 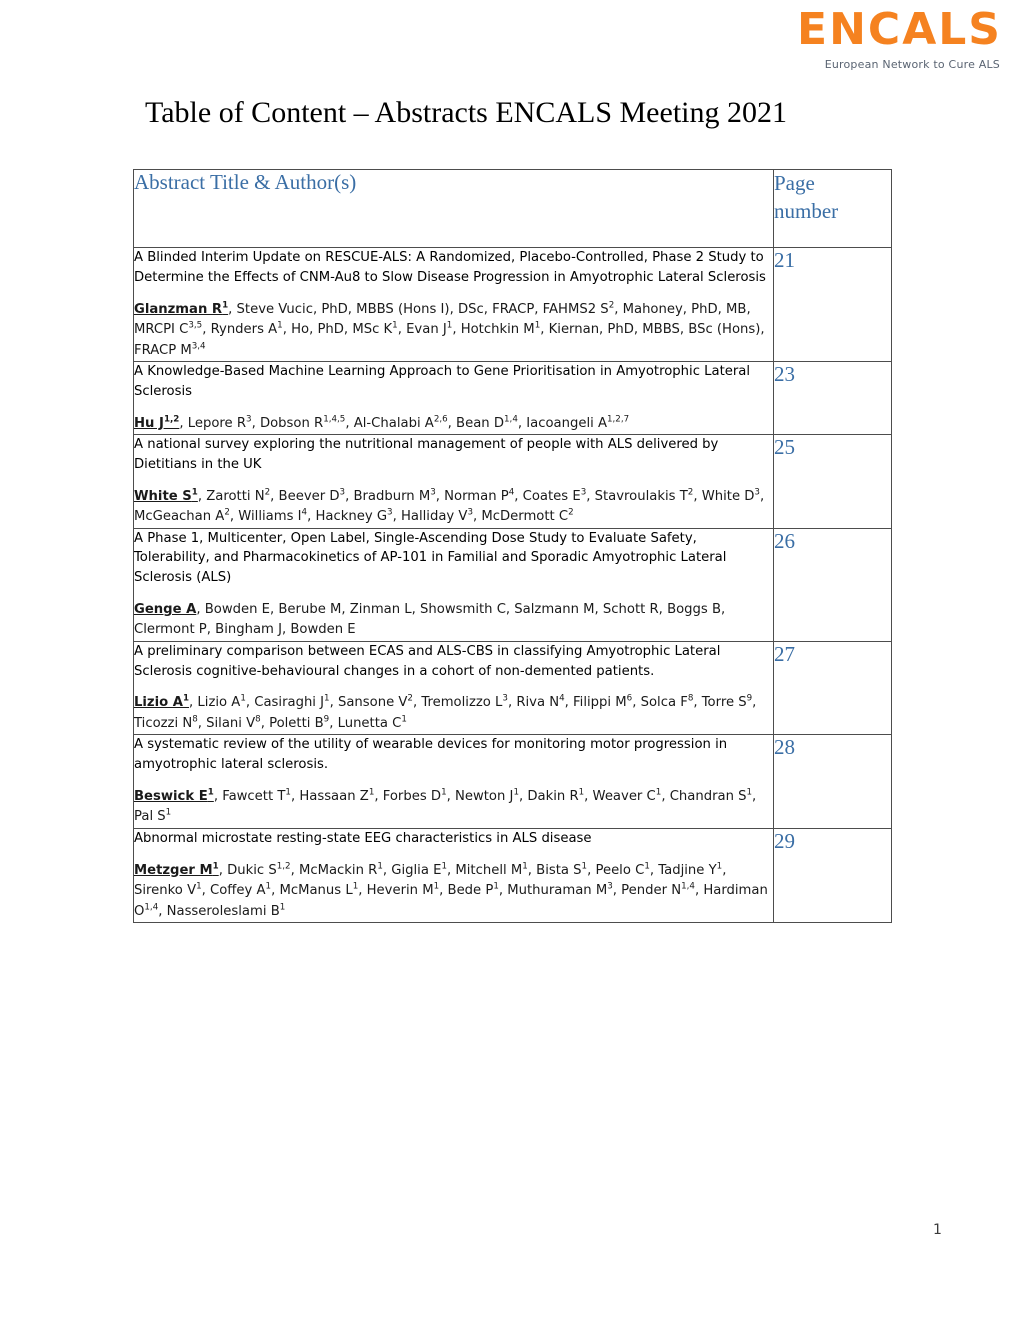 I want to click on lead-author: Metzger M1, so click(x=176, y=869).